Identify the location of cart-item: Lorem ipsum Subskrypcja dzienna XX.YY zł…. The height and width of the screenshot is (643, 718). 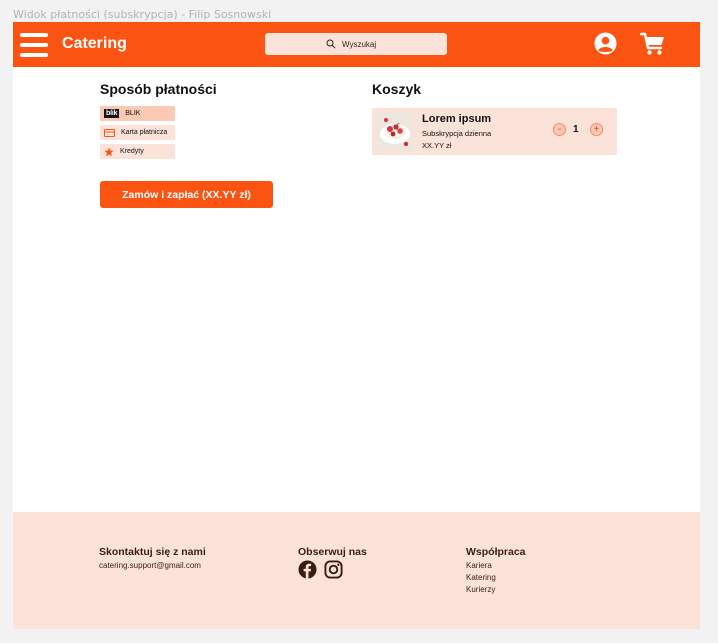
(494, 131).